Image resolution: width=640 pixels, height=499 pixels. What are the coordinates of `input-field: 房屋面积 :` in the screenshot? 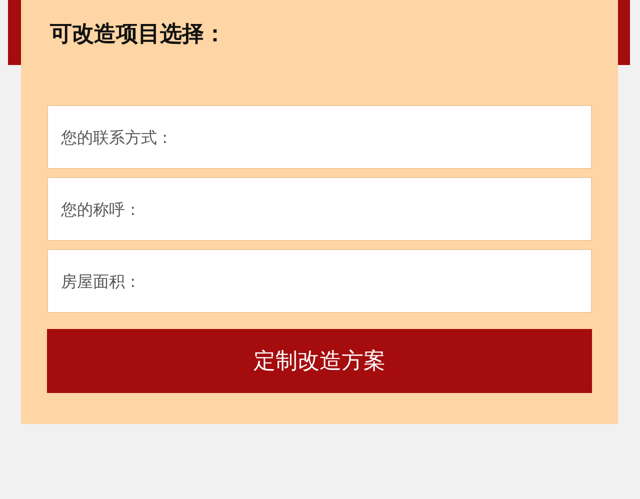 It's located at (319, 281).